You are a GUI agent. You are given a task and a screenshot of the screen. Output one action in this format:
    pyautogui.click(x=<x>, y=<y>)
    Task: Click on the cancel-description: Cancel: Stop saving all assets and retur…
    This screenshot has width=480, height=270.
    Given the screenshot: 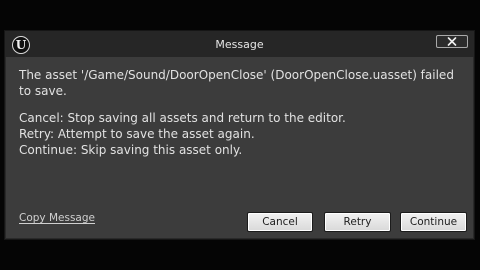 What is the action you would take?
    pyautogui.click(x=182, y=118)
    